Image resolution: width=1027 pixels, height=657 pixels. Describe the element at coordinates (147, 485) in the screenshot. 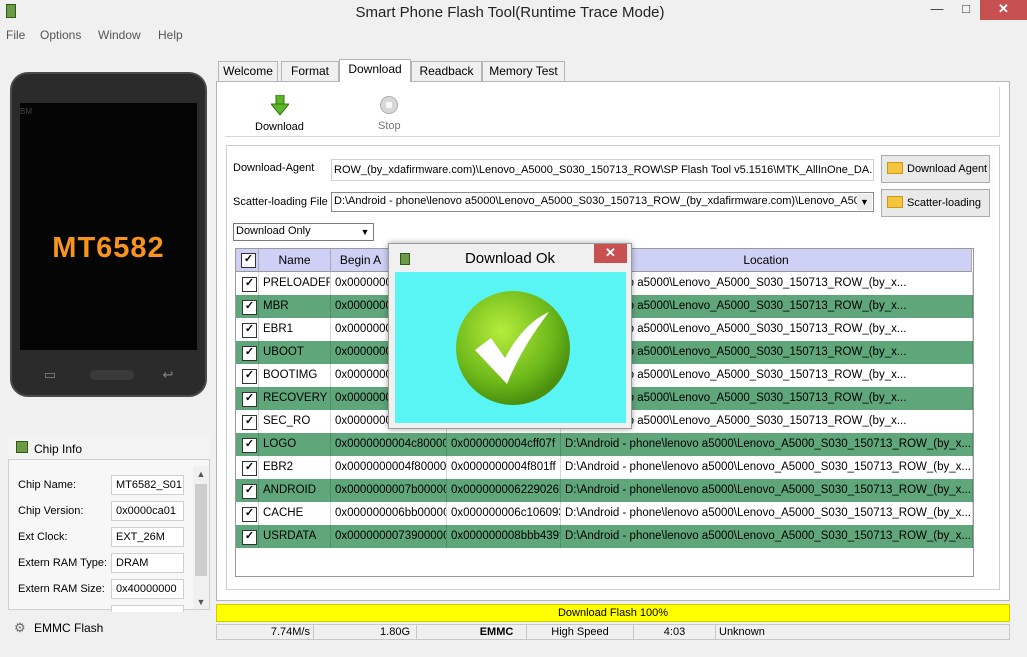

I see `chip-name-field: MT6582_S01` at that location.